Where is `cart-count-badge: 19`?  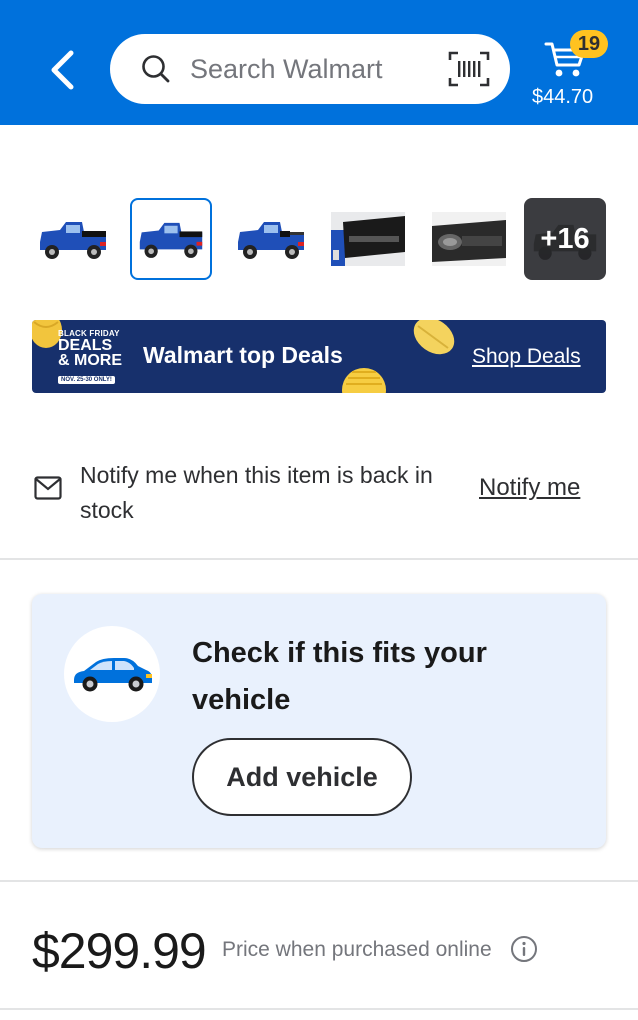
cart-count-badge: 19 is located at coordinates (589, 44).